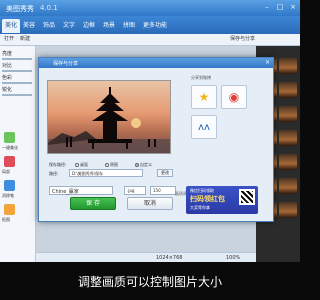 The height and width of the screenshot is (300, 320). What do you see at coordinates (149, 282) in the screenshot?
I see `video-subtitle: 调整画质可以控制图片大小` at bounding box center [149, 282].